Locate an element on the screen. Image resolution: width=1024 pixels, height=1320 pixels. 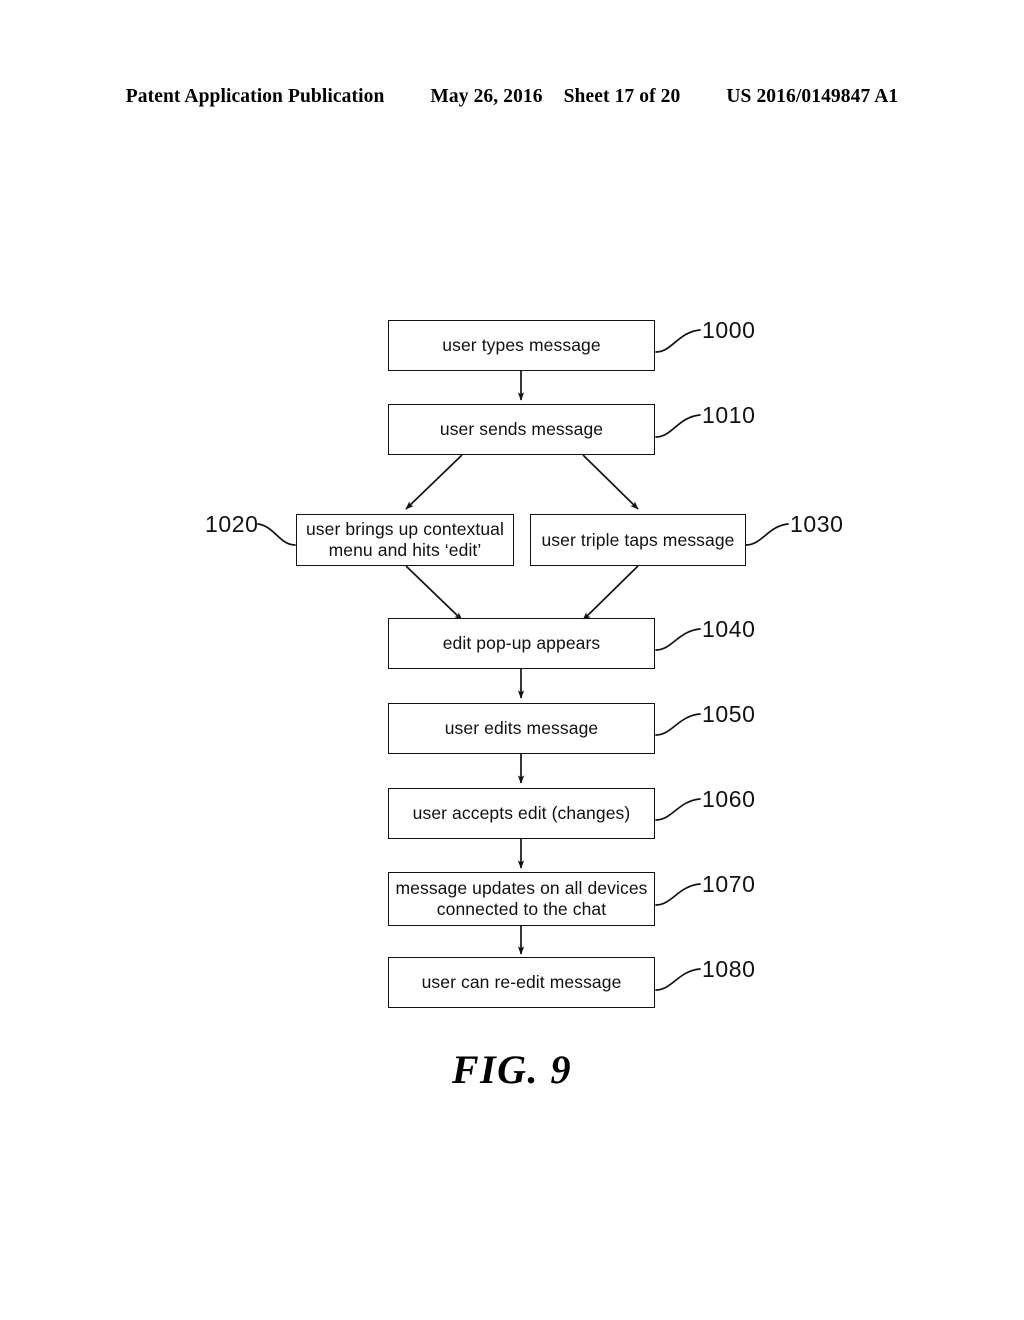
flow-node-label: user sends message is located at coordinates (521, 429).